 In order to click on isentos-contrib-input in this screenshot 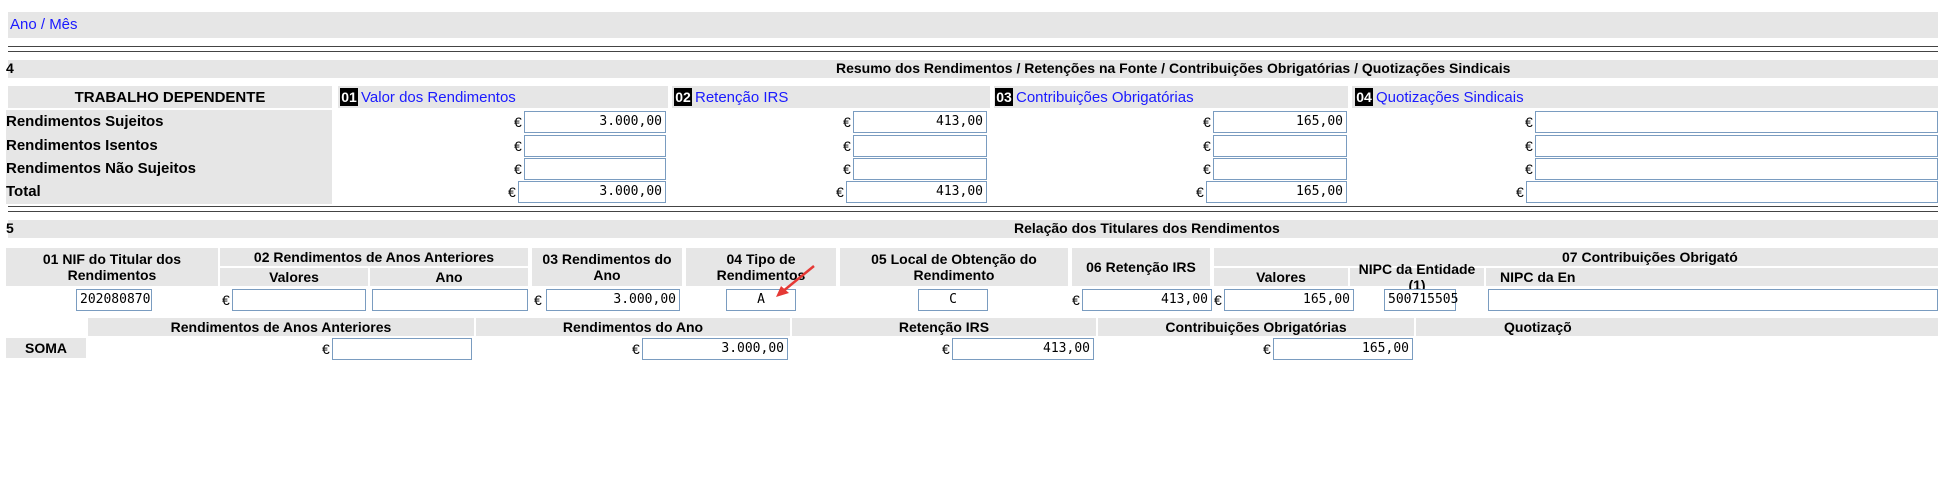, I will do `click(1280, 146)`.